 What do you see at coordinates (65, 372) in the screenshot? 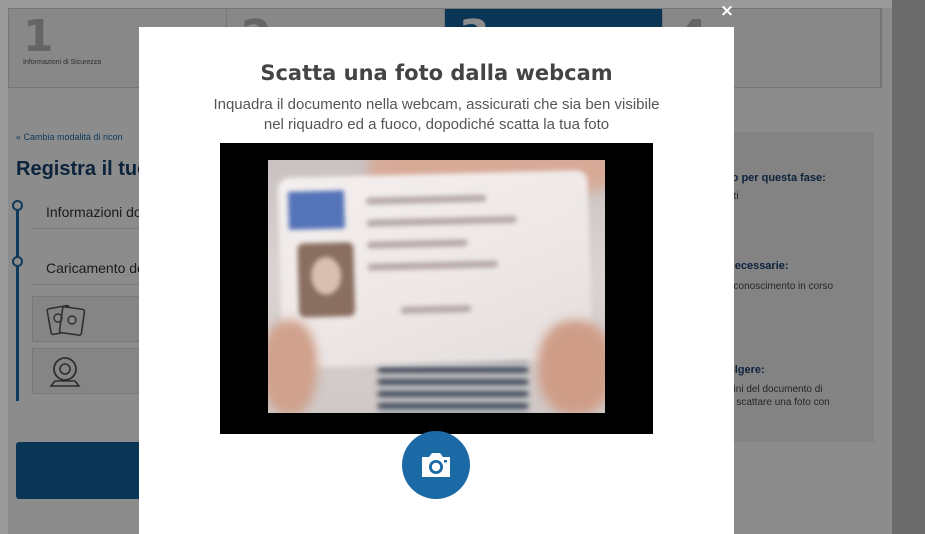
I see `webcam-icon` at bounding box center [65, 372].